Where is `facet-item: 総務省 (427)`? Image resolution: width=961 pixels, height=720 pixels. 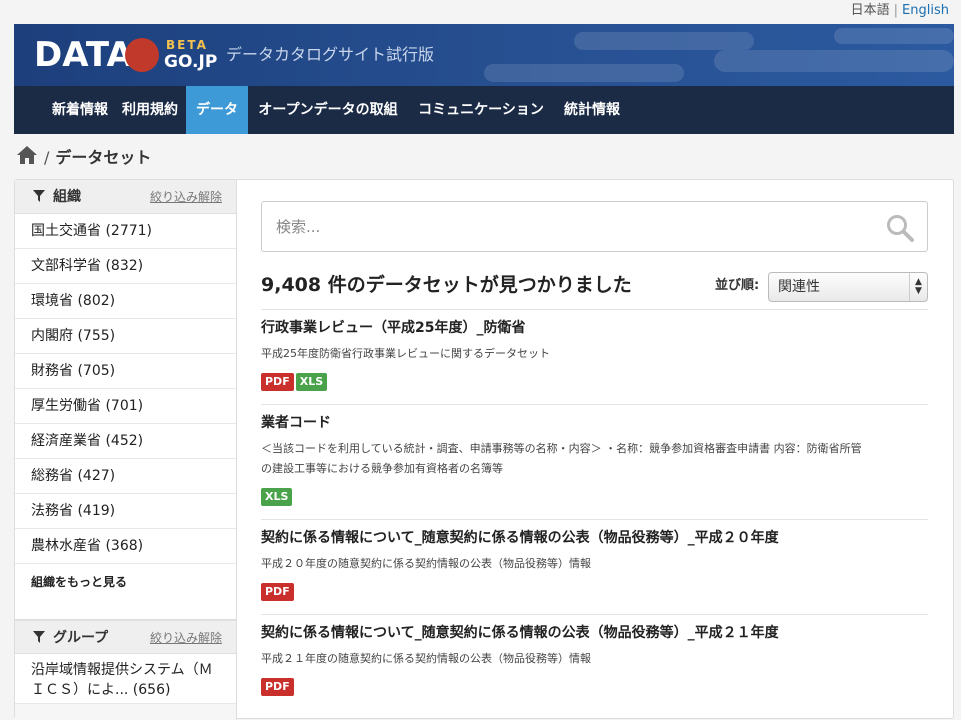
facet-item: 総務省 (427) is located at coordinates (125, 476).